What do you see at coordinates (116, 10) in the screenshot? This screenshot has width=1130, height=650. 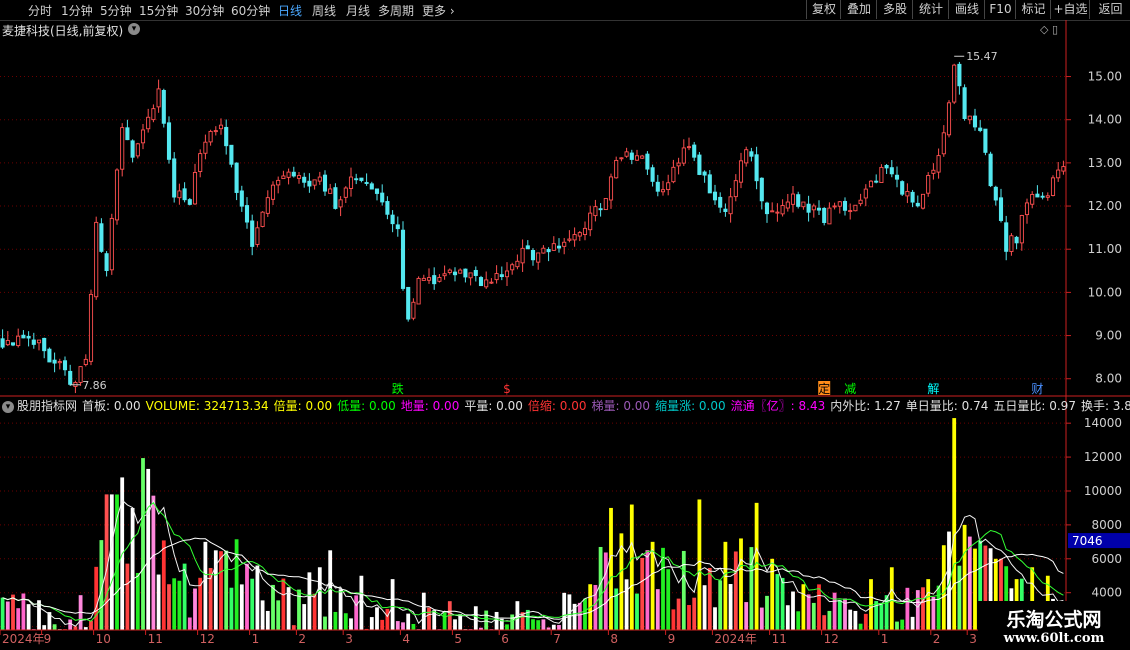 I see `tab-period-2: 5分钟` at bounding box center [116, 10].